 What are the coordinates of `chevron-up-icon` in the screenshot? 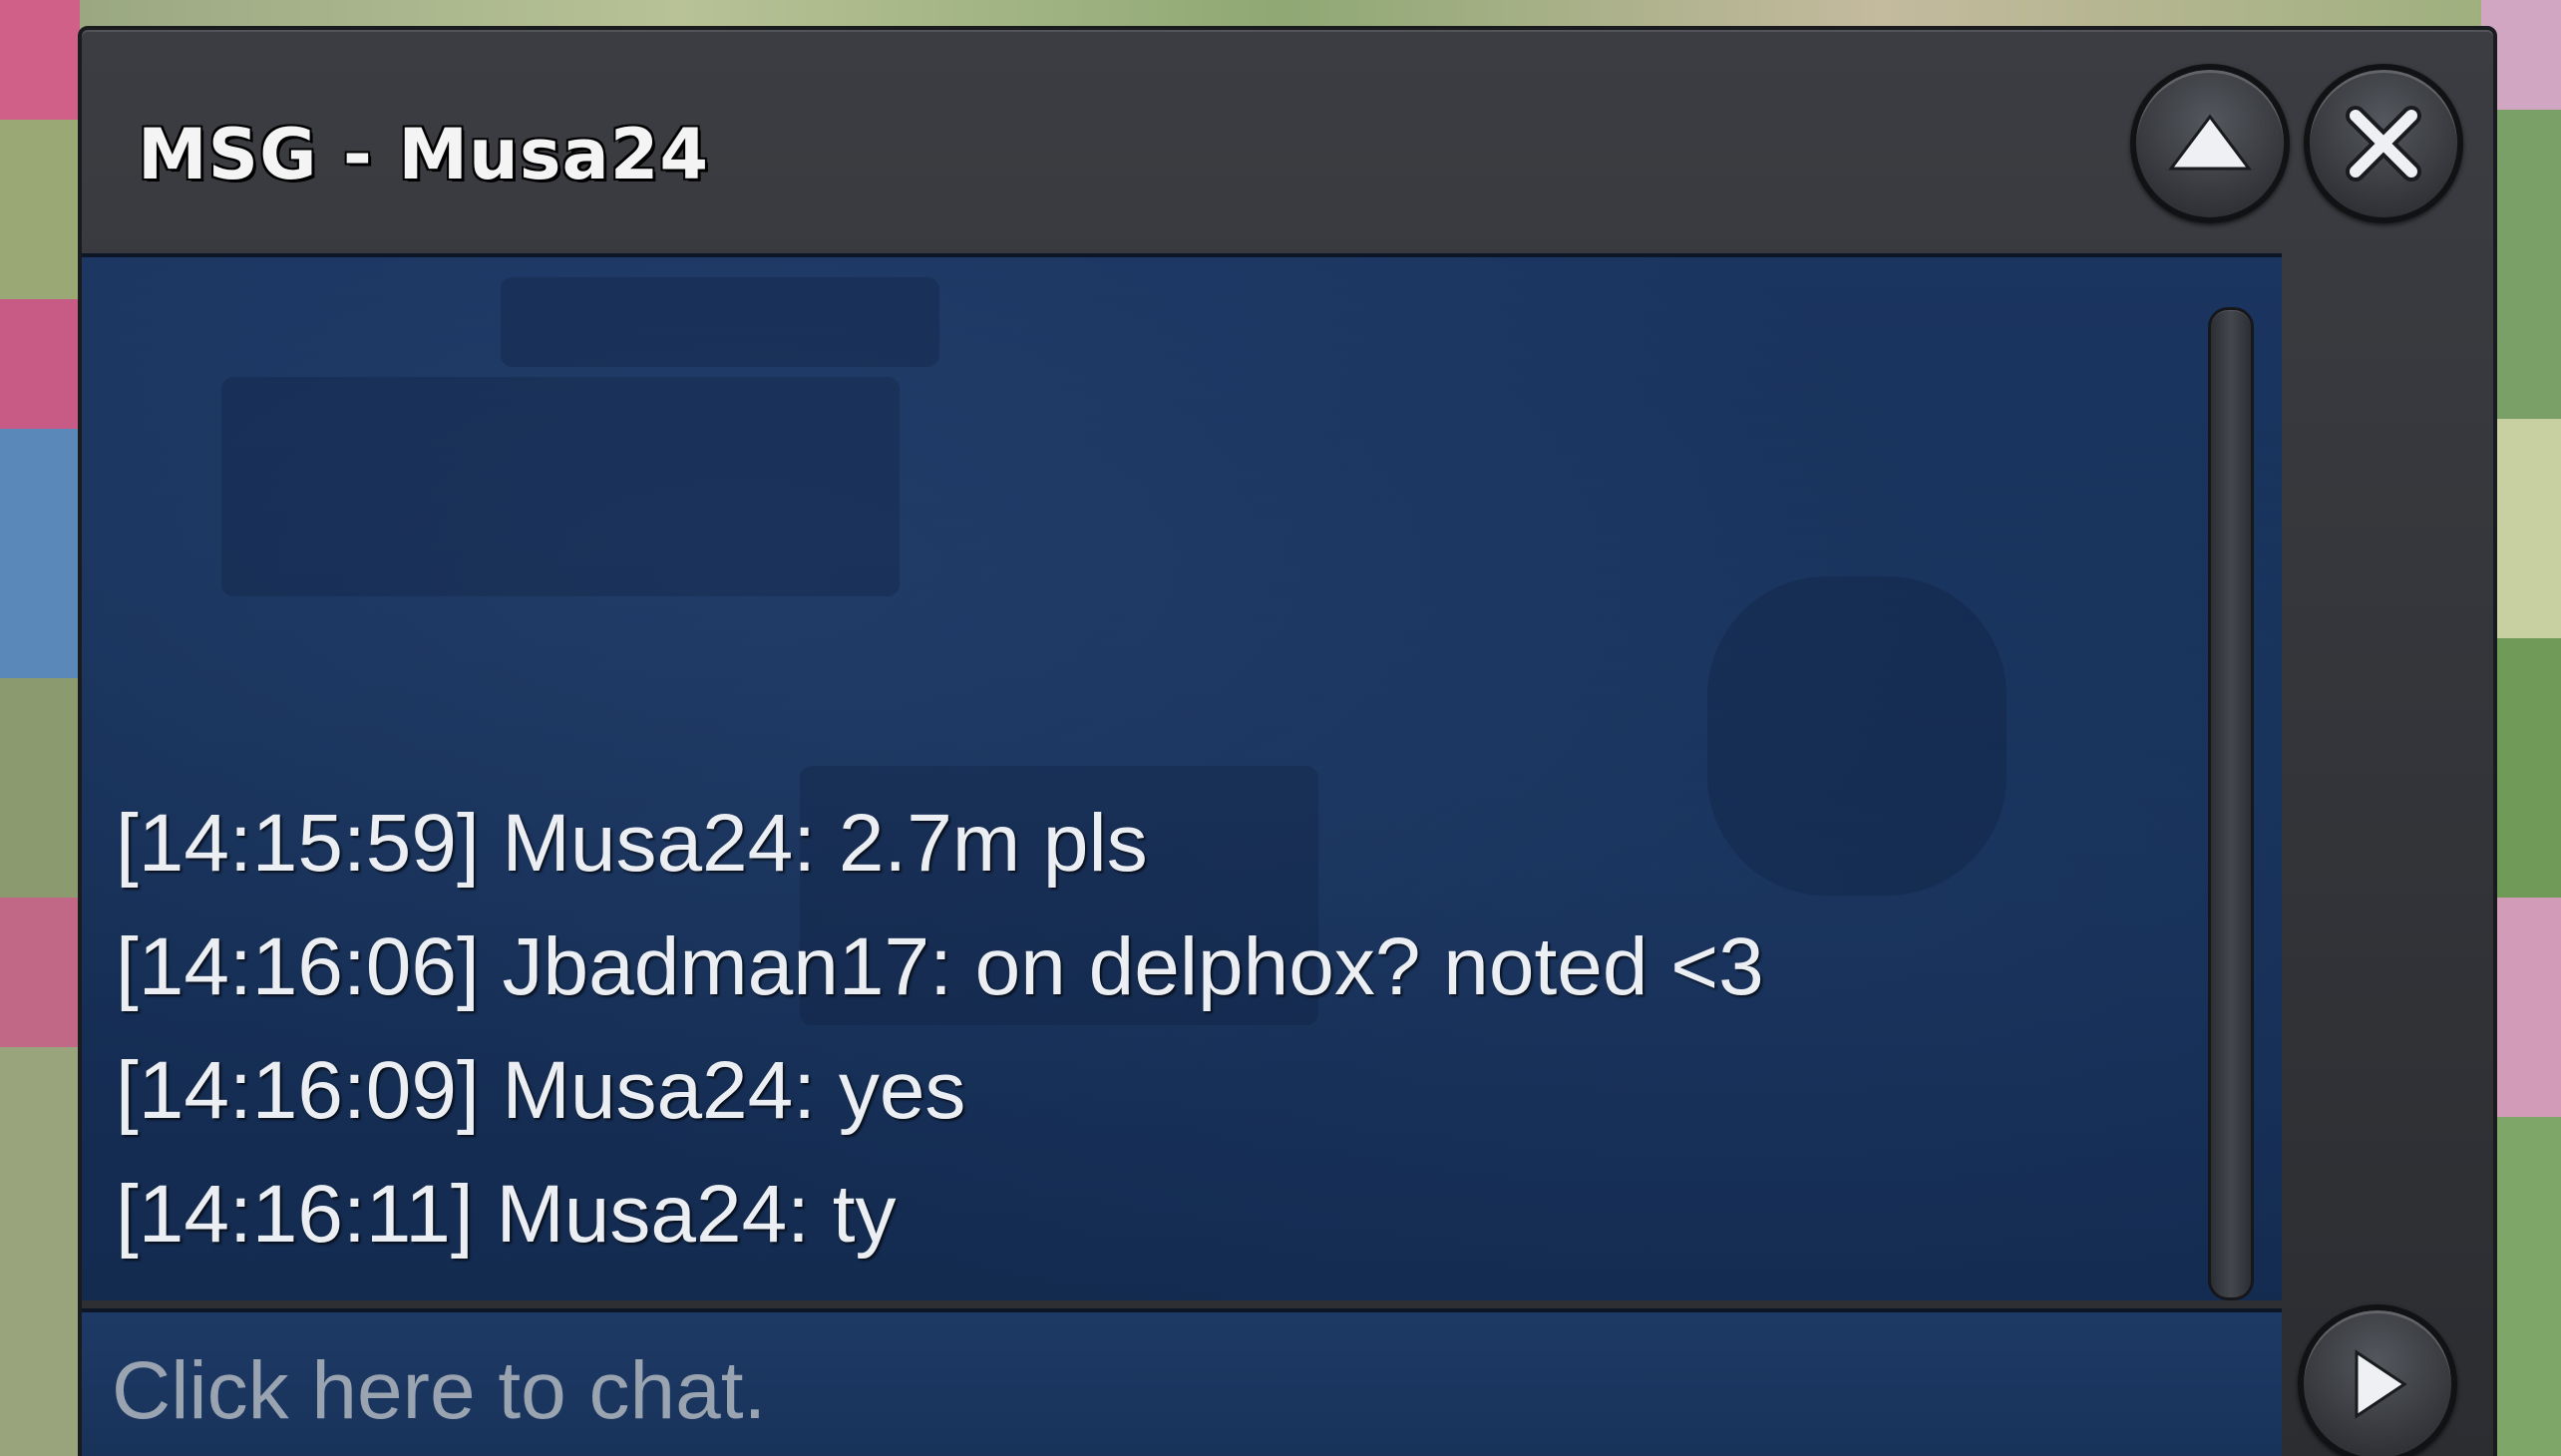 It's located at (2210, 142).